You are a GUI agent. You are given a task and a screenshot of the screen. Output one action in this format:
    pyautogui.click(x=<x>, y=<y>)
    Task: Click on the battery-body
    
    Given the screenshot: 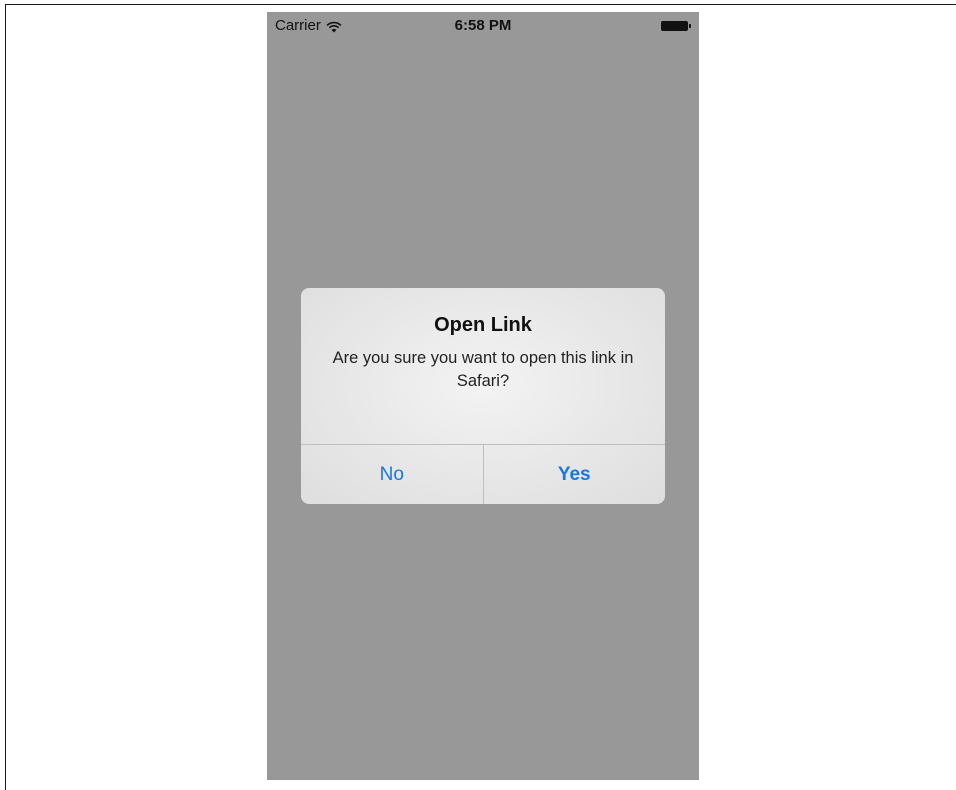 What is the action you would take?
    pyautogui.click(x=674, y=26)
    